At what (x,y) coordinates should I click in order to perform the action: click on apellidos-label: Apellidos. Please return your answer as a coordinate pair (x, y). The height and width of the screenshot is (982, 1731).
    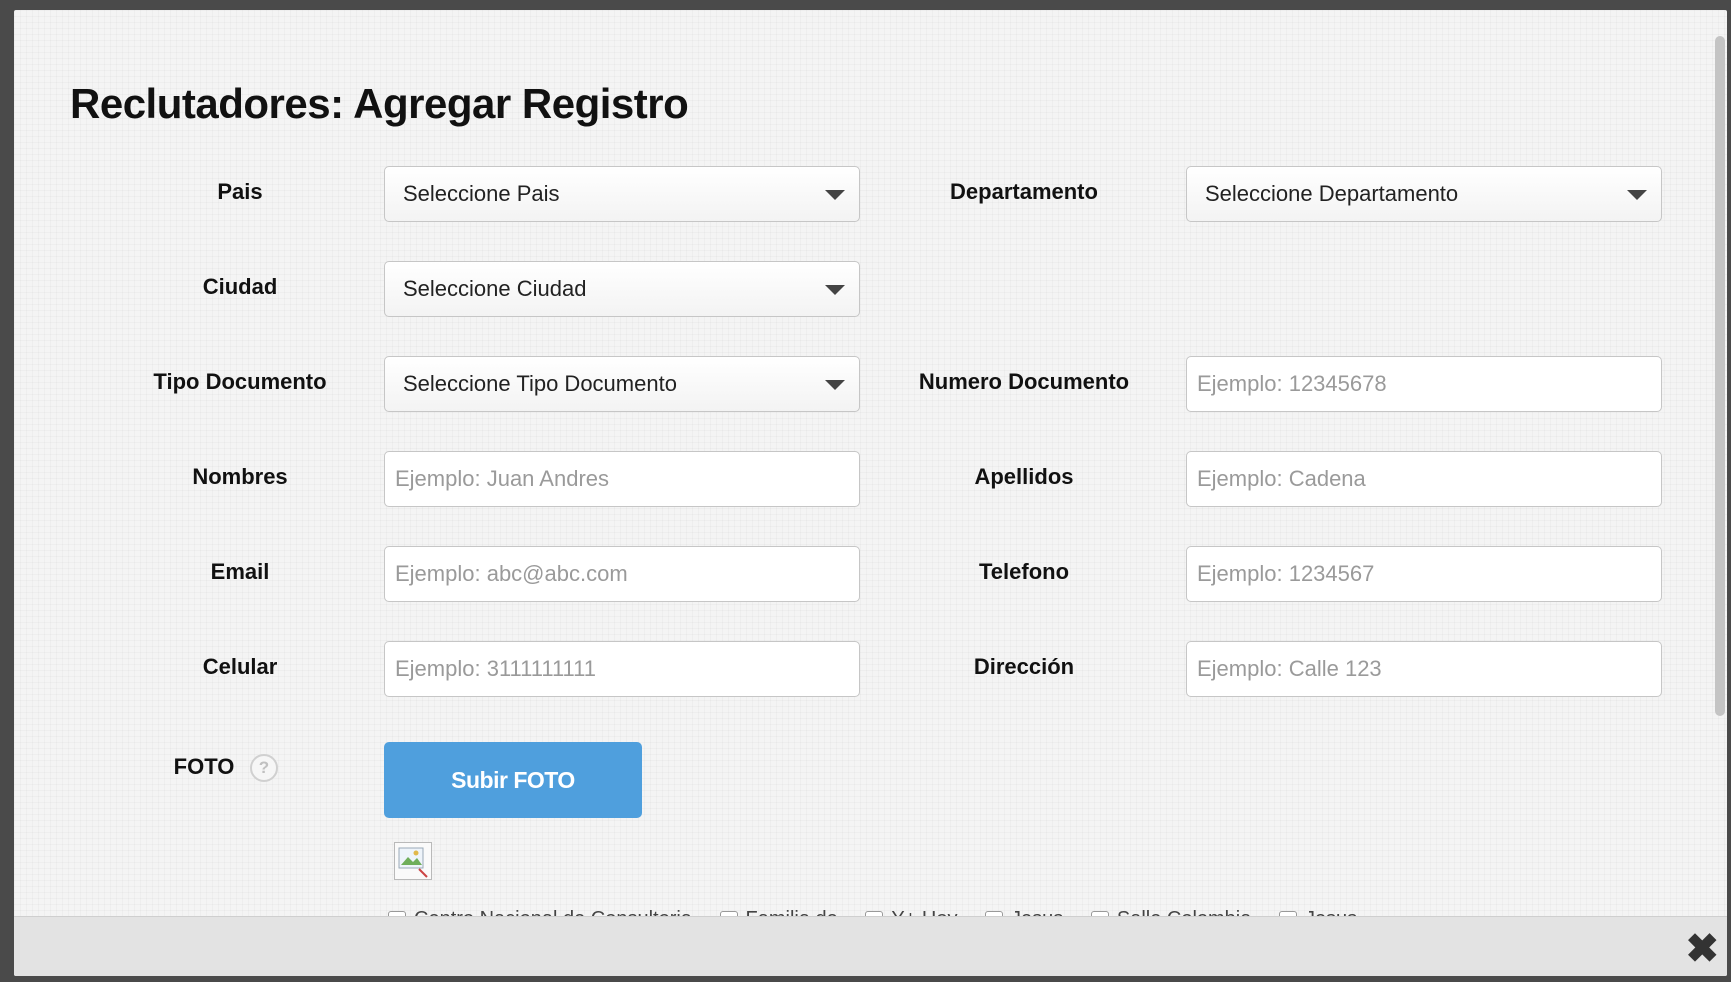
    Looking at the image, I should click on (1024, 476).